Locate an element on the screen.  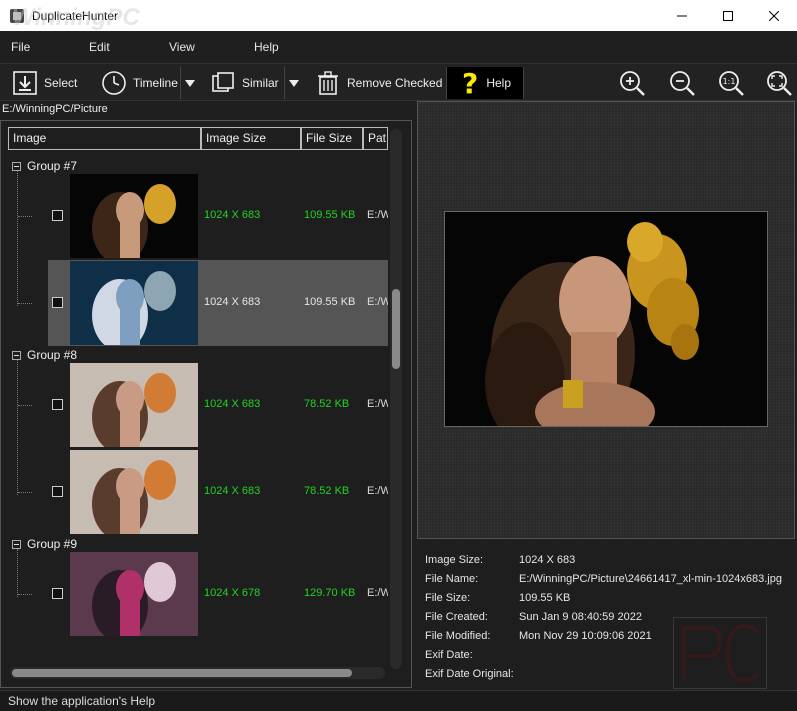
caret-down-icon is located at coordinates (189, 83).